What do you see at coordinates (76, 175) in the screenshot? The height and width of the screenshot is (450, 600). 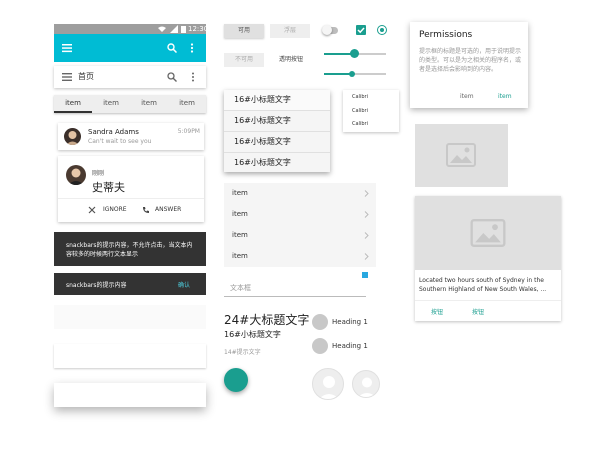 I see `caller-avatar` at bounding box center [76, 175].